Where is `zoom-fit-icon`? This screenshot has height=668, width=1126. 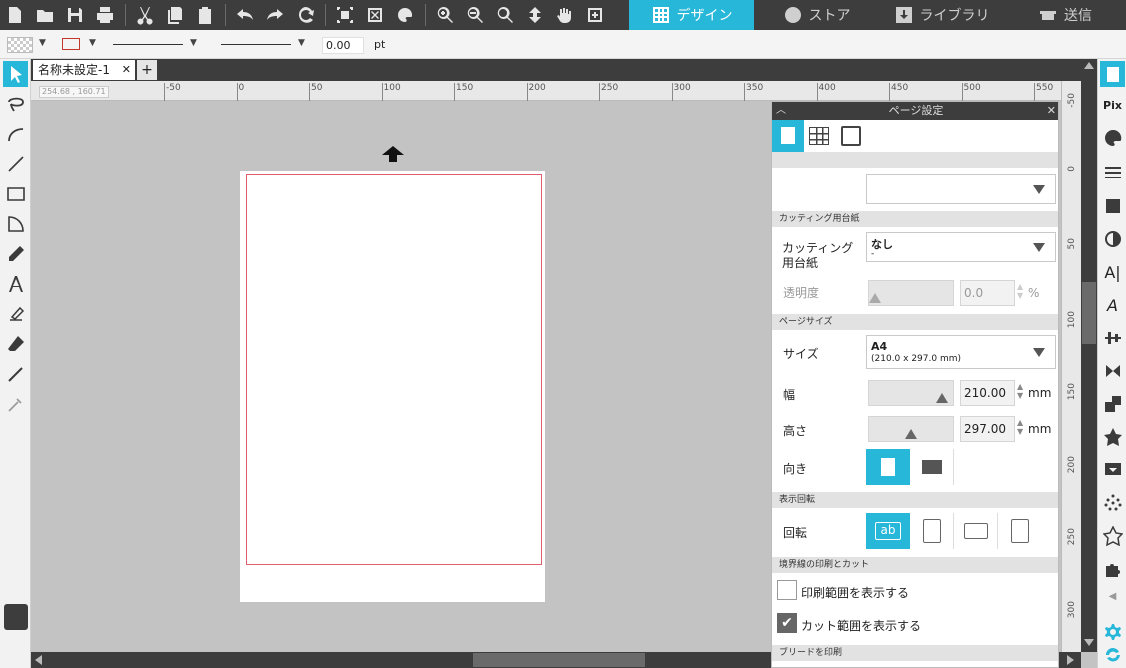
zoom-fit-icon is located at coordinates (505, 15).